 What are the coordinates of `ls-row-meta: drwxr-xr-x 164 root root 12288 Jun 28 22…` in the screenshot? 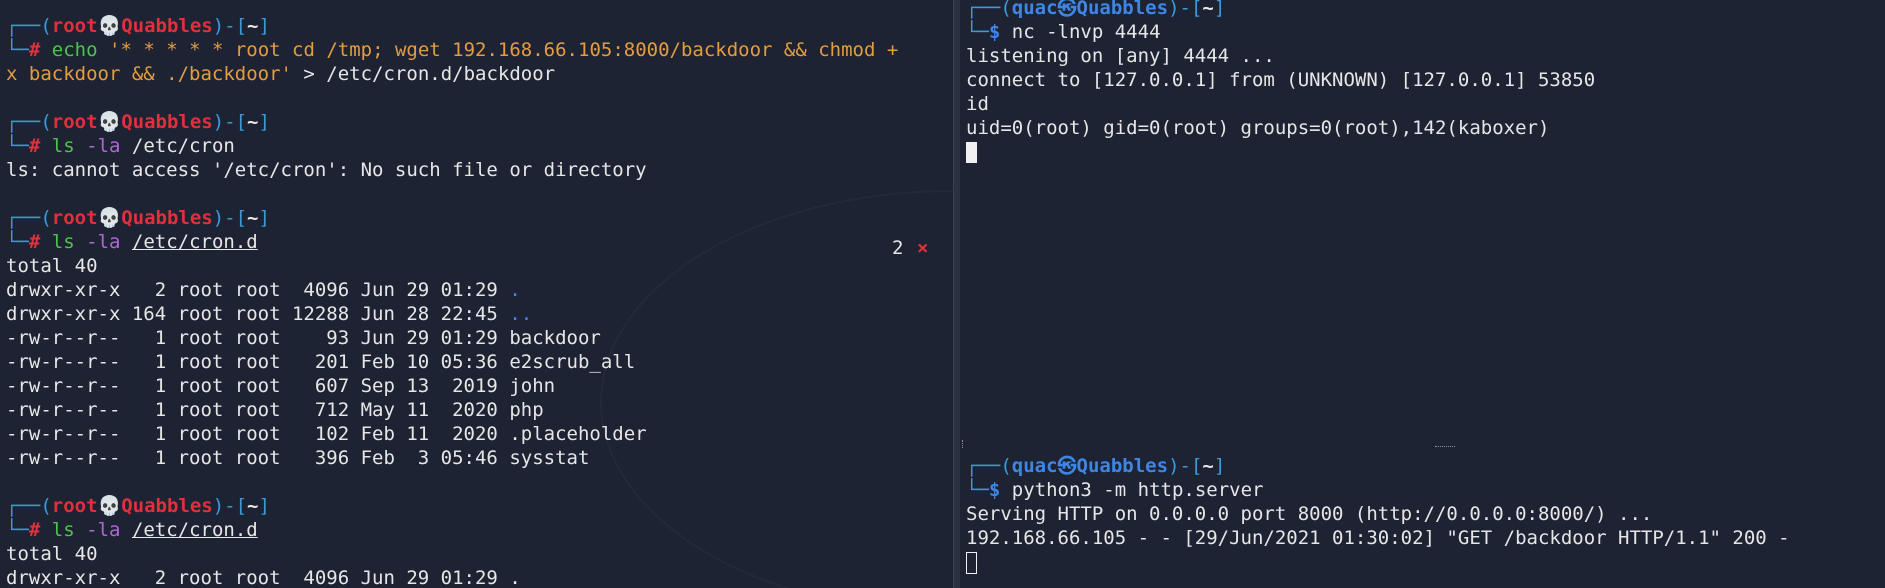 It's located at (258, 314).